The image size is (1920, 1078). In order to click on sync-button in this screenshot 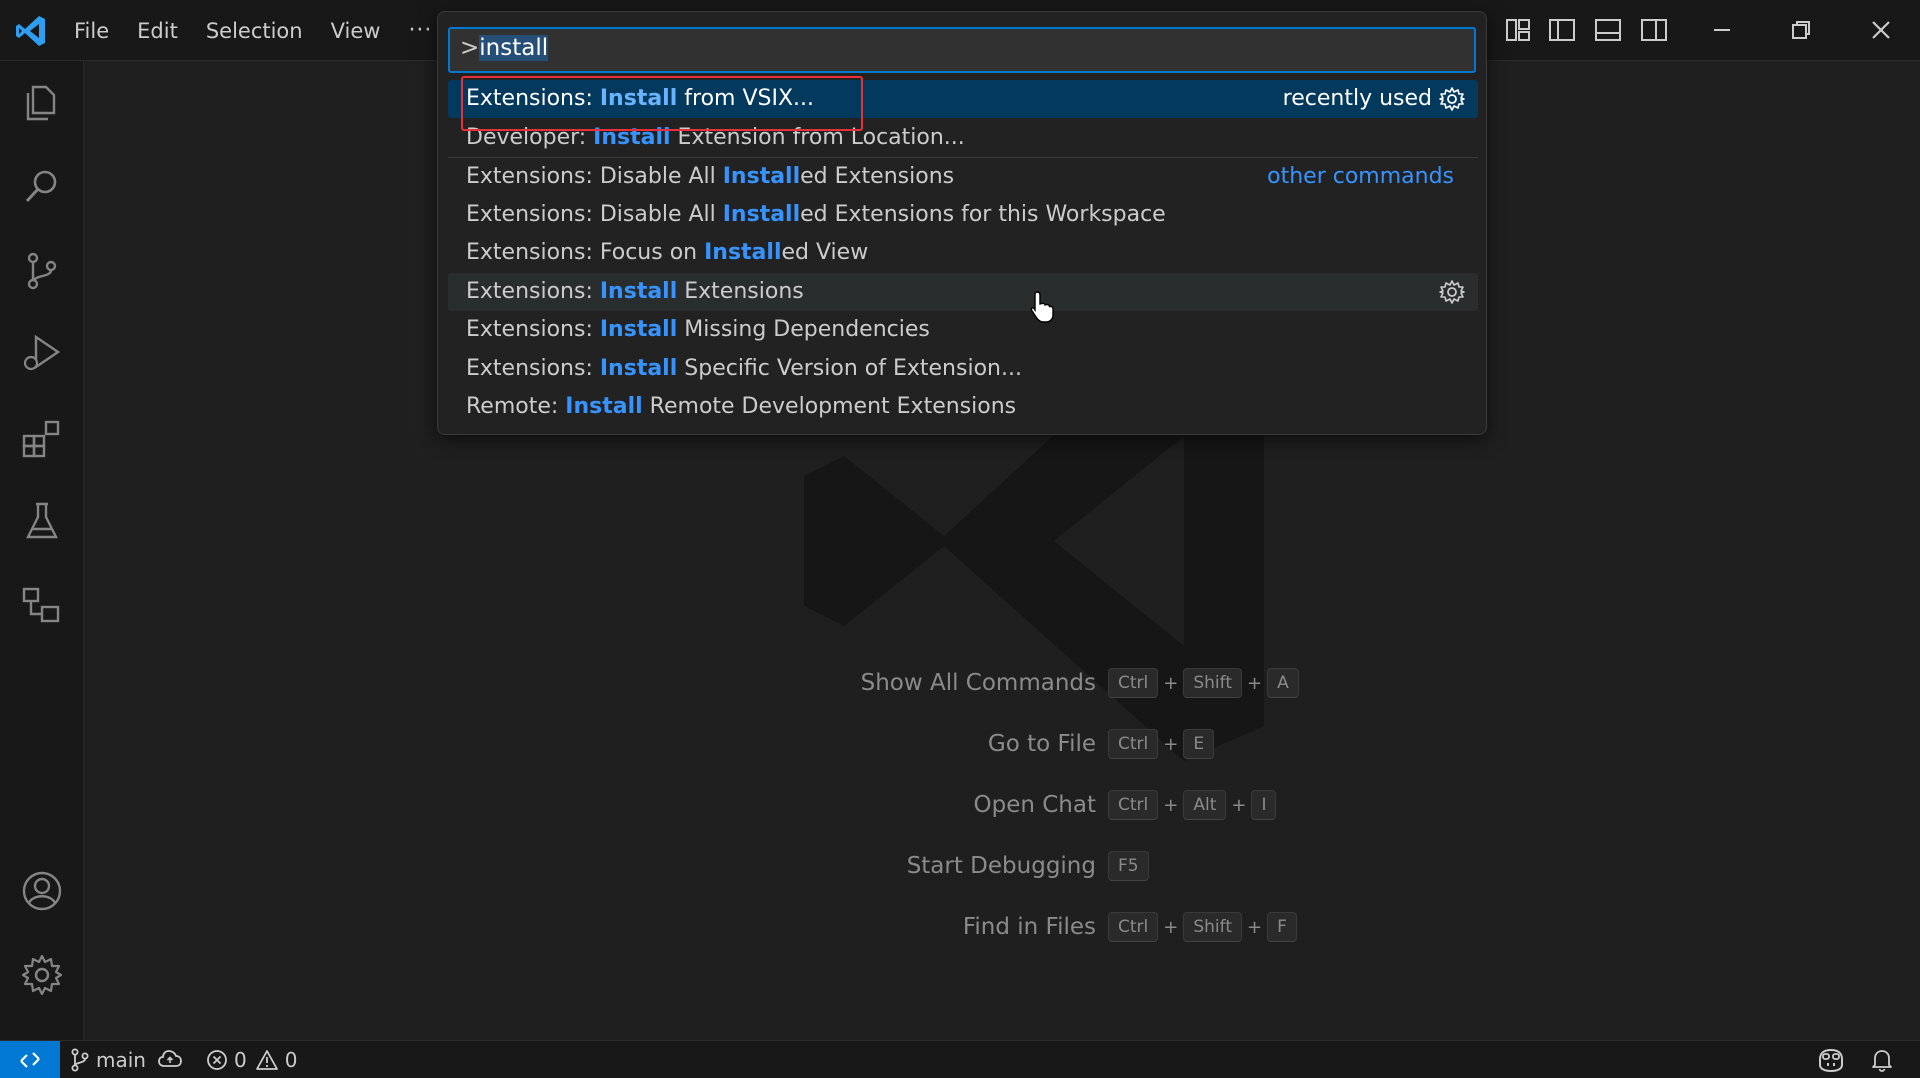, I will do `click(170, 1059)`.